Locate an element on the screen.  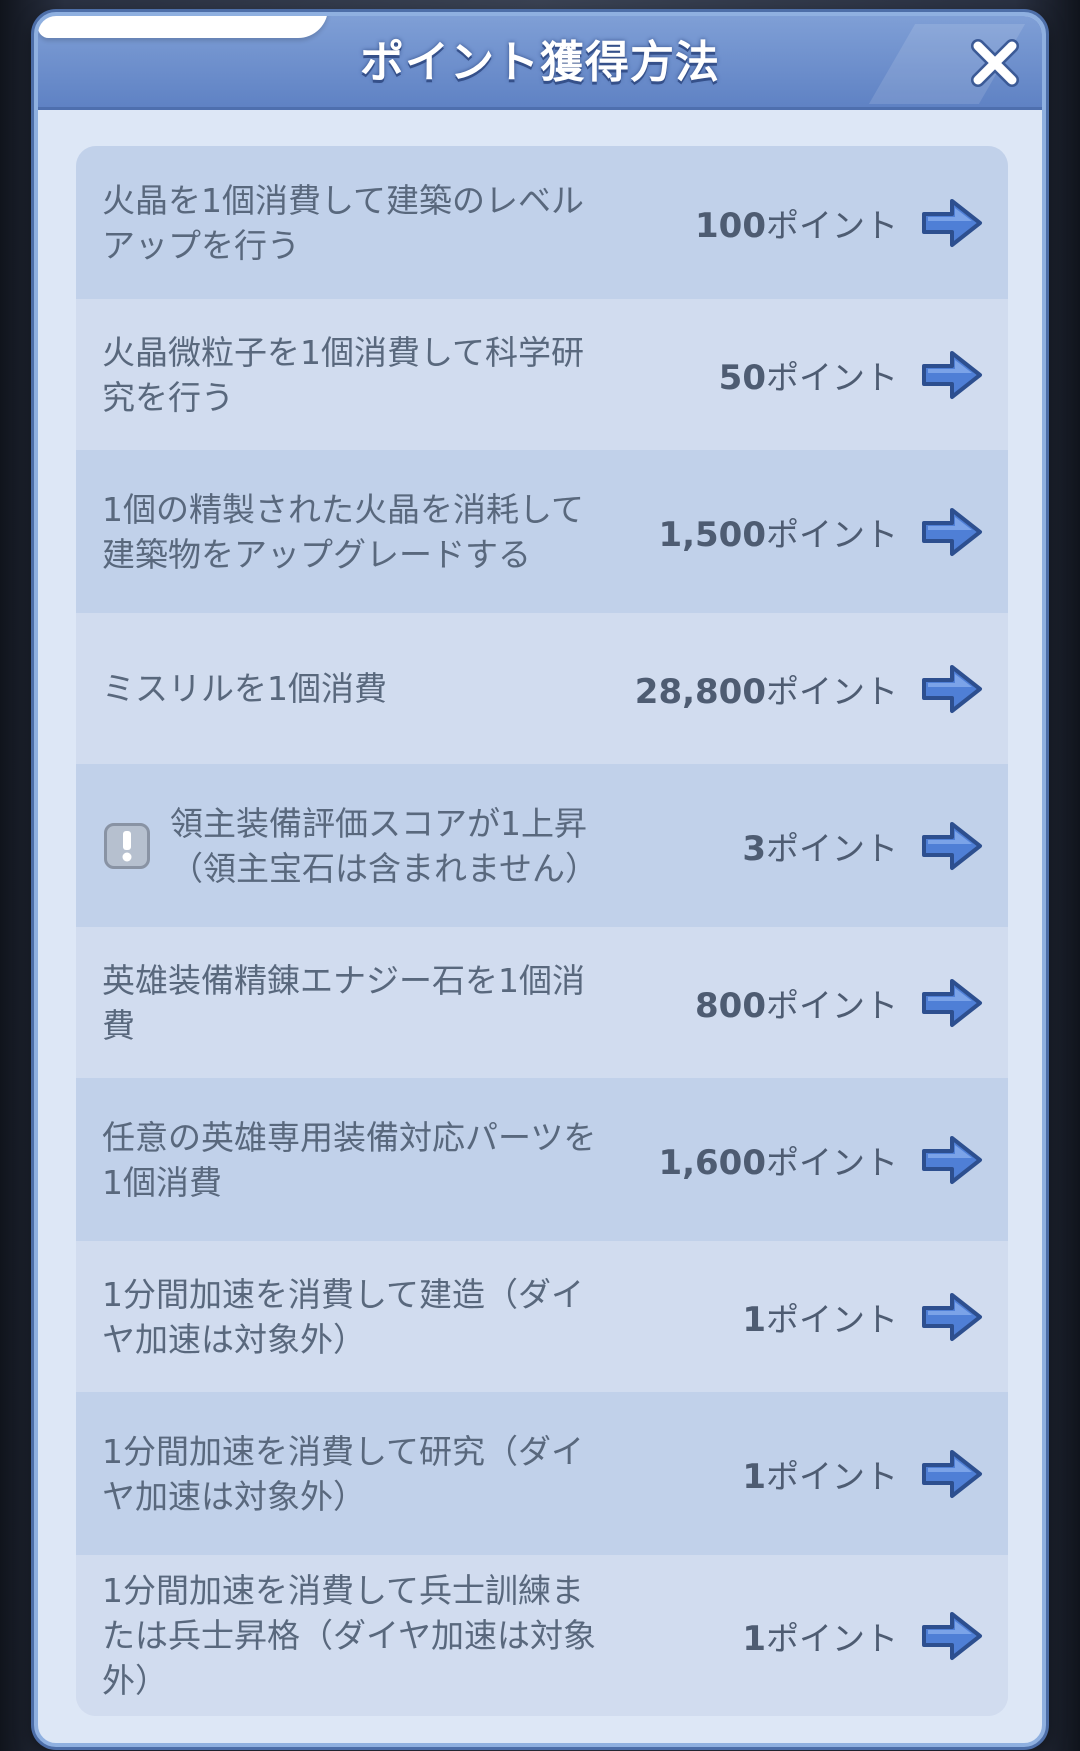
close-icon is located at coordinates (995, 63).